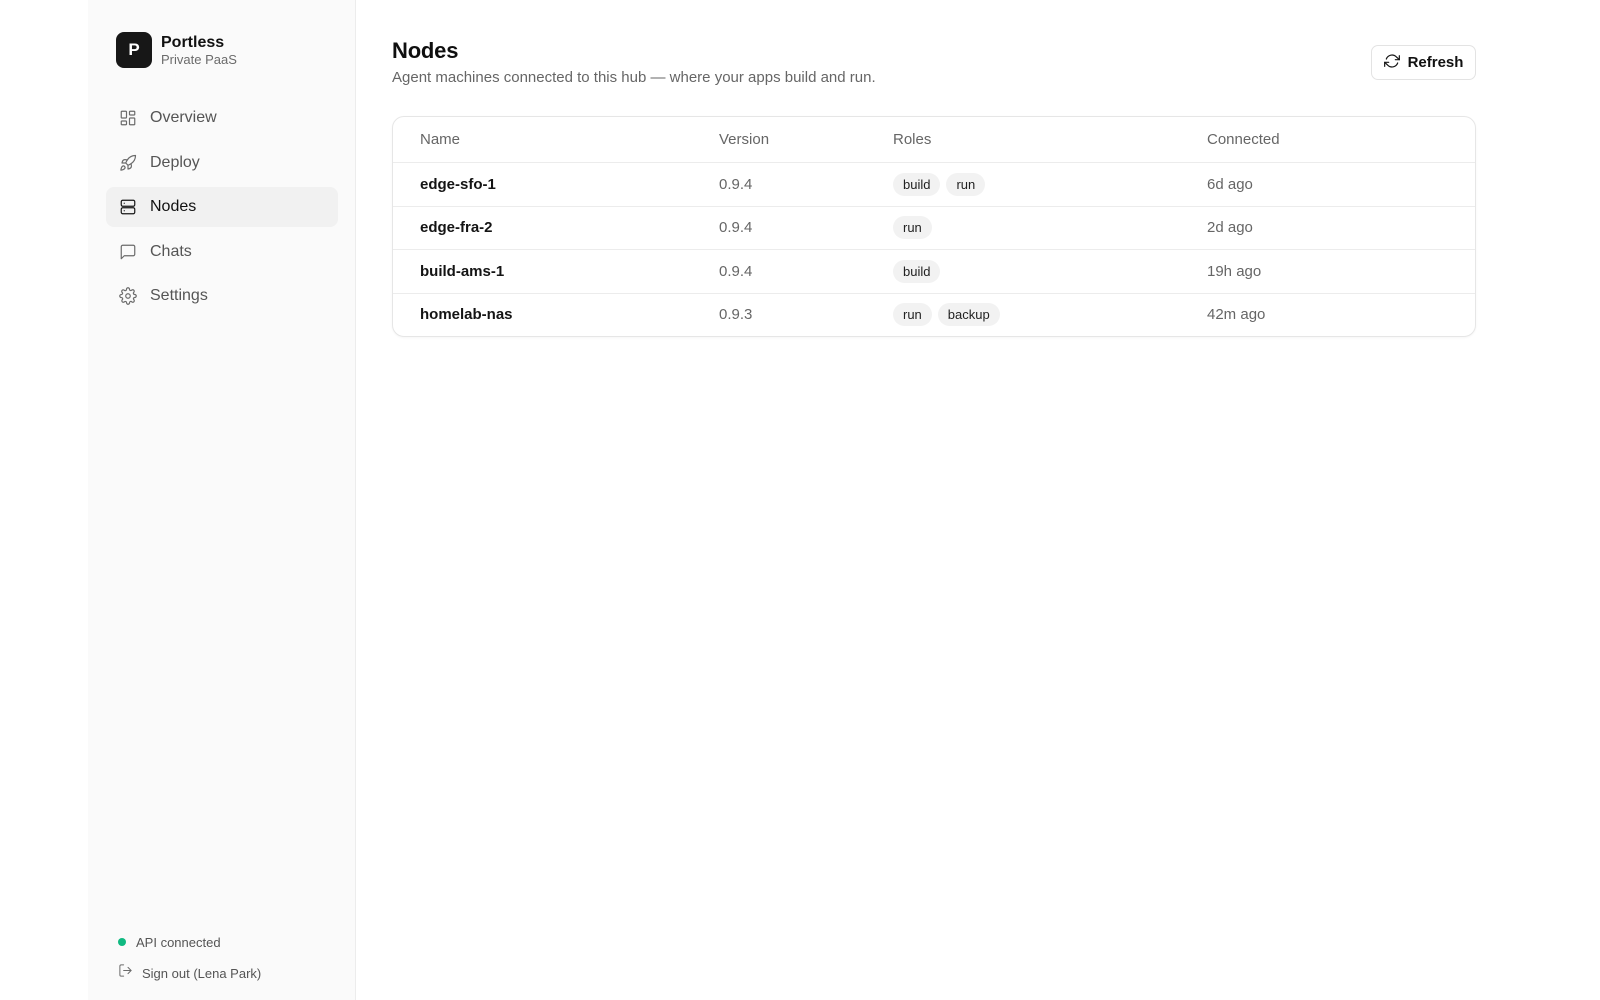 The width and height of the screenshot is (1600, 1000). Describe the element at coordinates (744, 139) in the screenshot. I see `column-header-version: Version` at that location.